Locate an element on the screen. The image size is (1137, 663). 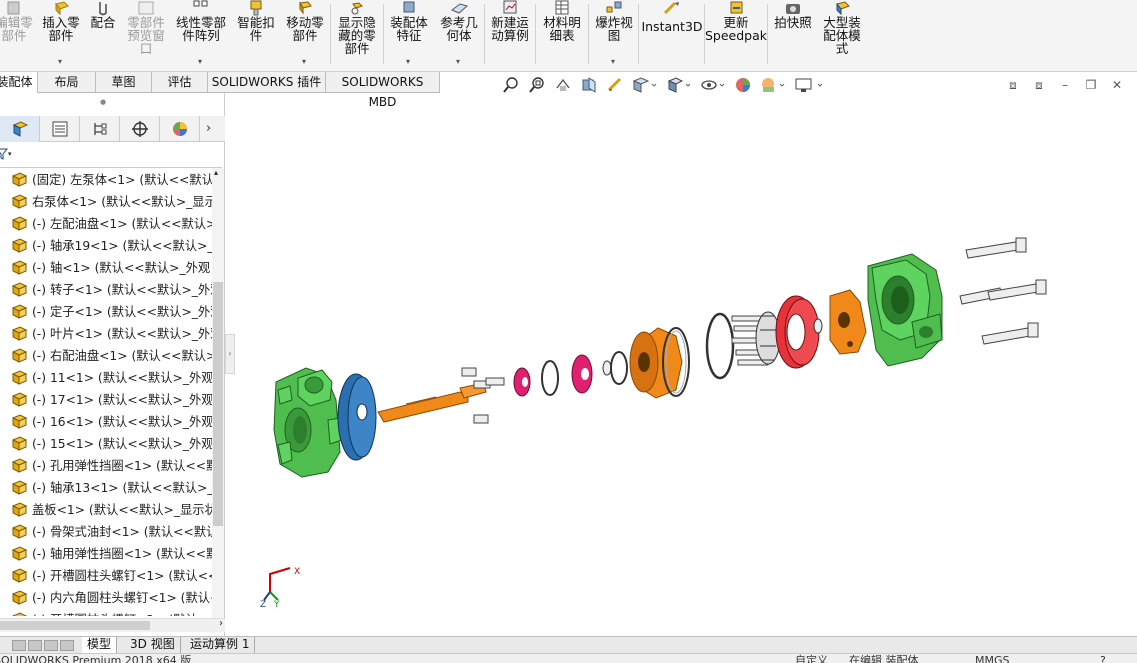
tree-item: (-) 16<1> (默认<<默认>_外观 显 is located at coordinates (106, 421).